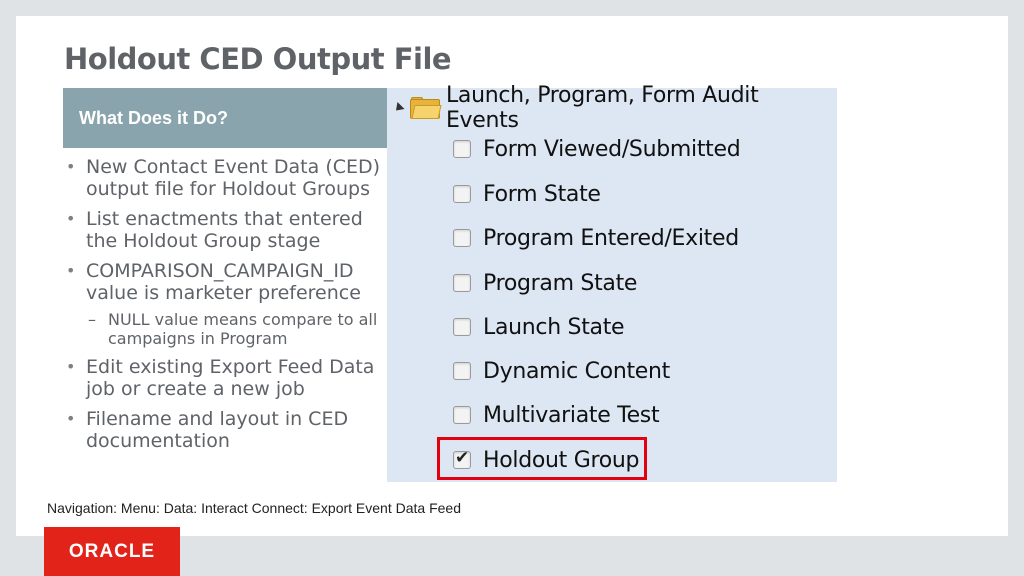 This screenshot has width=1024, height=576. I want to click on folder-icon, so click(426, 108).